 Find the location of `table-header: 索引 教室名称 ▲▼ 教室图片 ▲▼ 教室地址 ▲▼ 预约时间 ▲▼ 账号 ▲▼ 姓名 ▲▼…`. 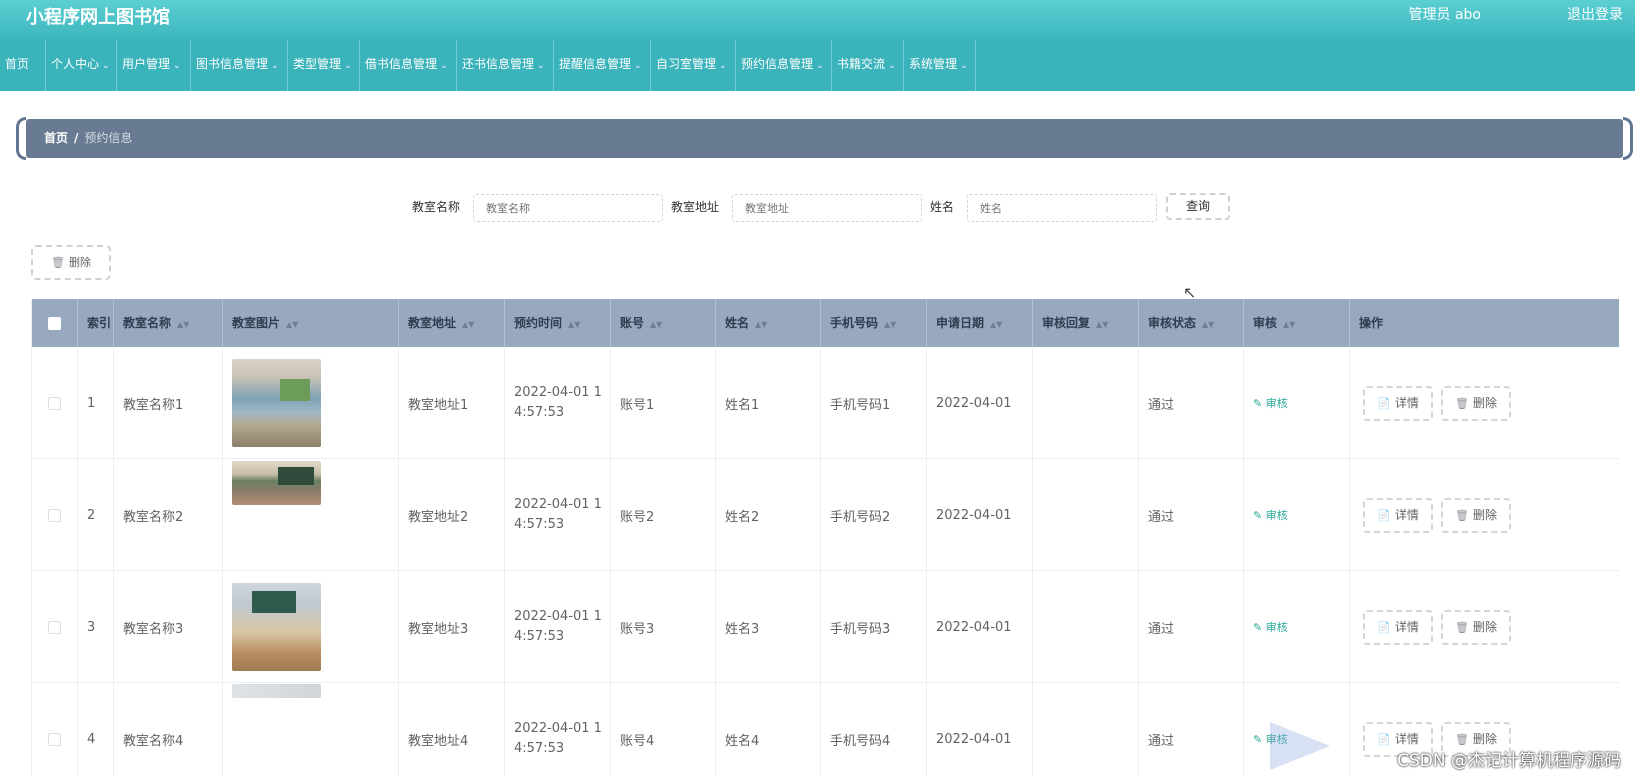

table-header: 索引 教室名称 ▲▼ 教室图片 ▲▼ 教室地址 ▲▼ 预约时间 ▲▼ 账号 ▲▼ 姓名 ▲▼… is located at coordinates (825, 323).